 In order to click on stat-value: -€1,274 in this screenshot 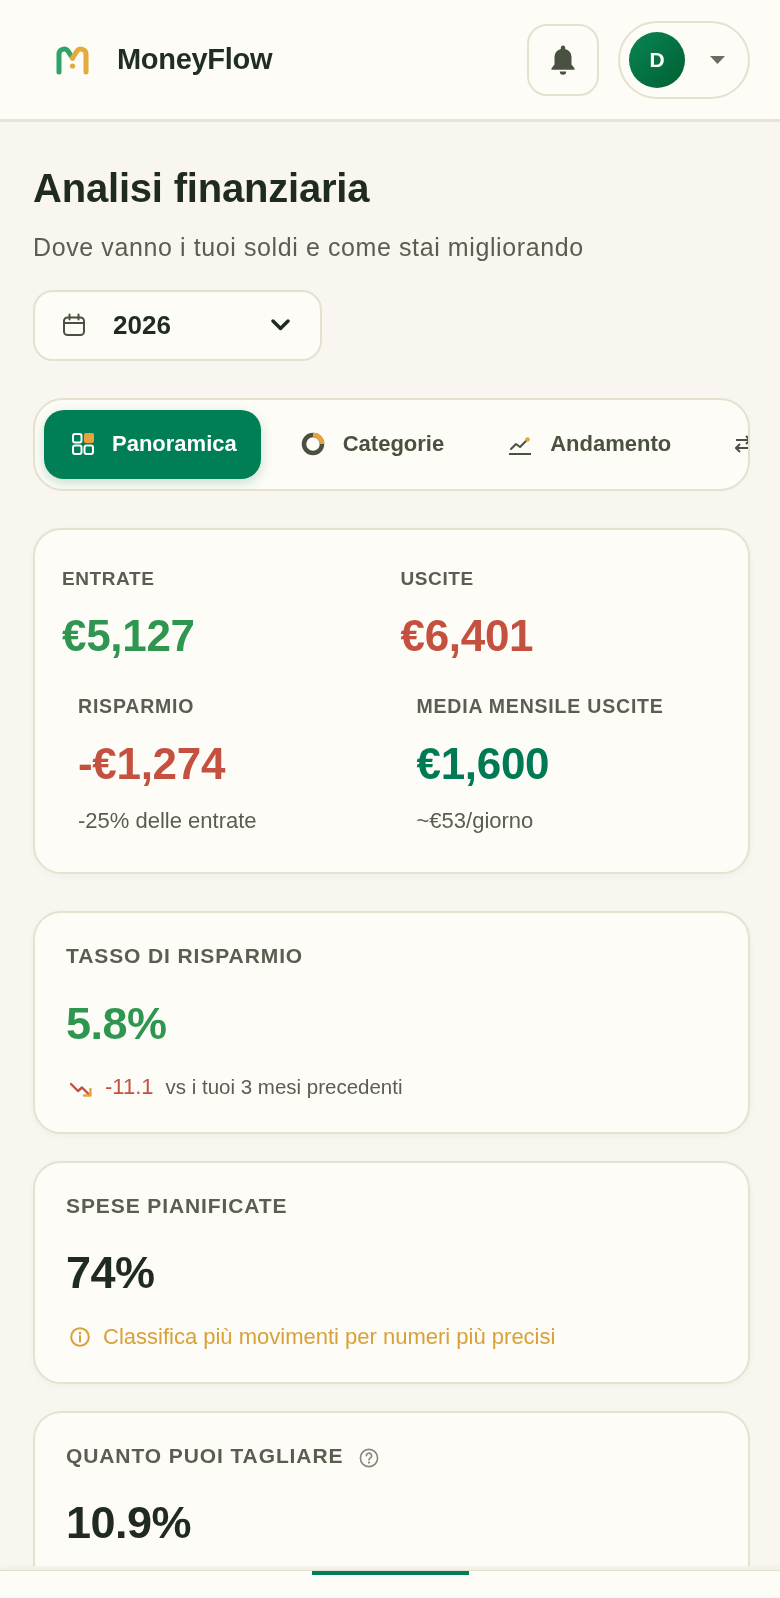, I will do `click(152, 764)`.